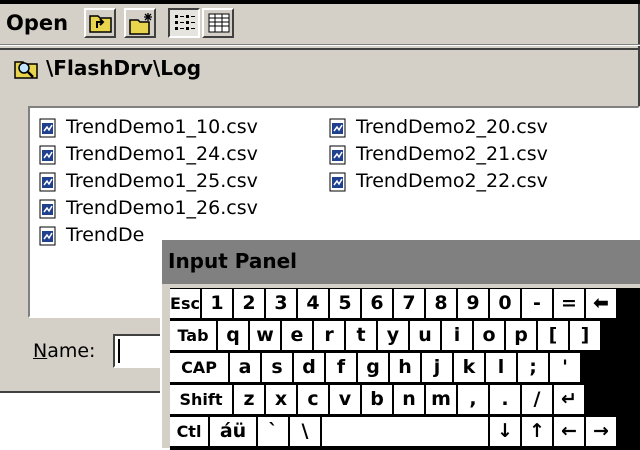  Describe the element at coordinates (71, 351) in the screenshot. I see `name-label-rest: ame:` at that location.